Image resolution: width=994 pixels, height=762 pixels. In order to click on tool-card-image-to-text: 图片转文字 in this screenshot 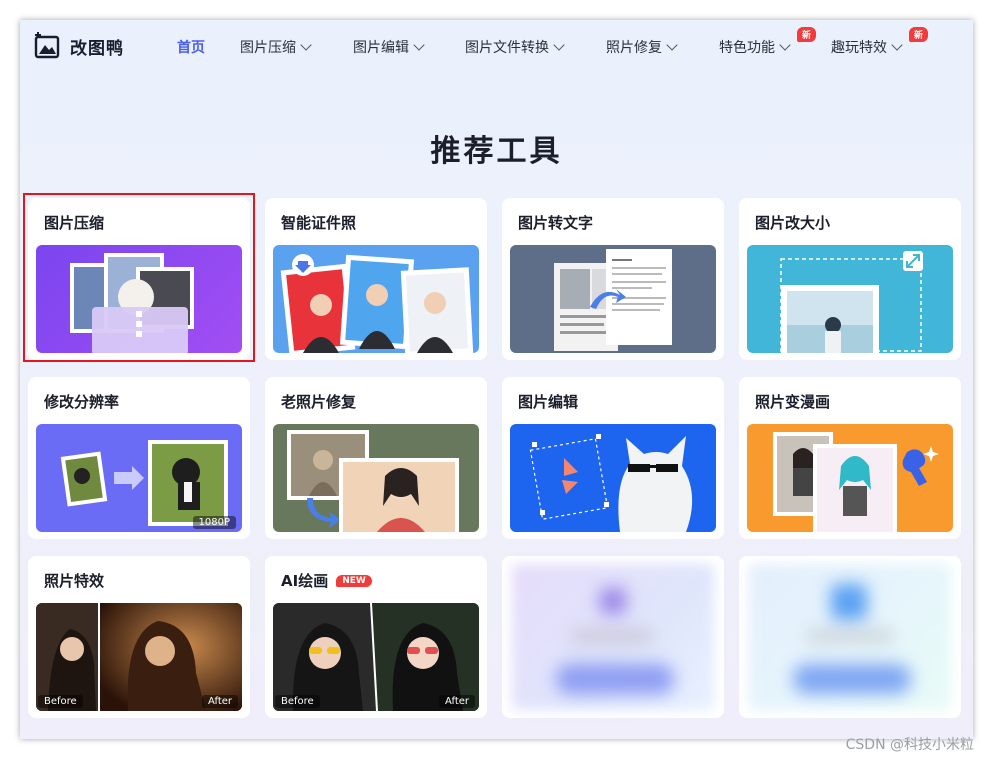, I will do `click(613, 279)`.